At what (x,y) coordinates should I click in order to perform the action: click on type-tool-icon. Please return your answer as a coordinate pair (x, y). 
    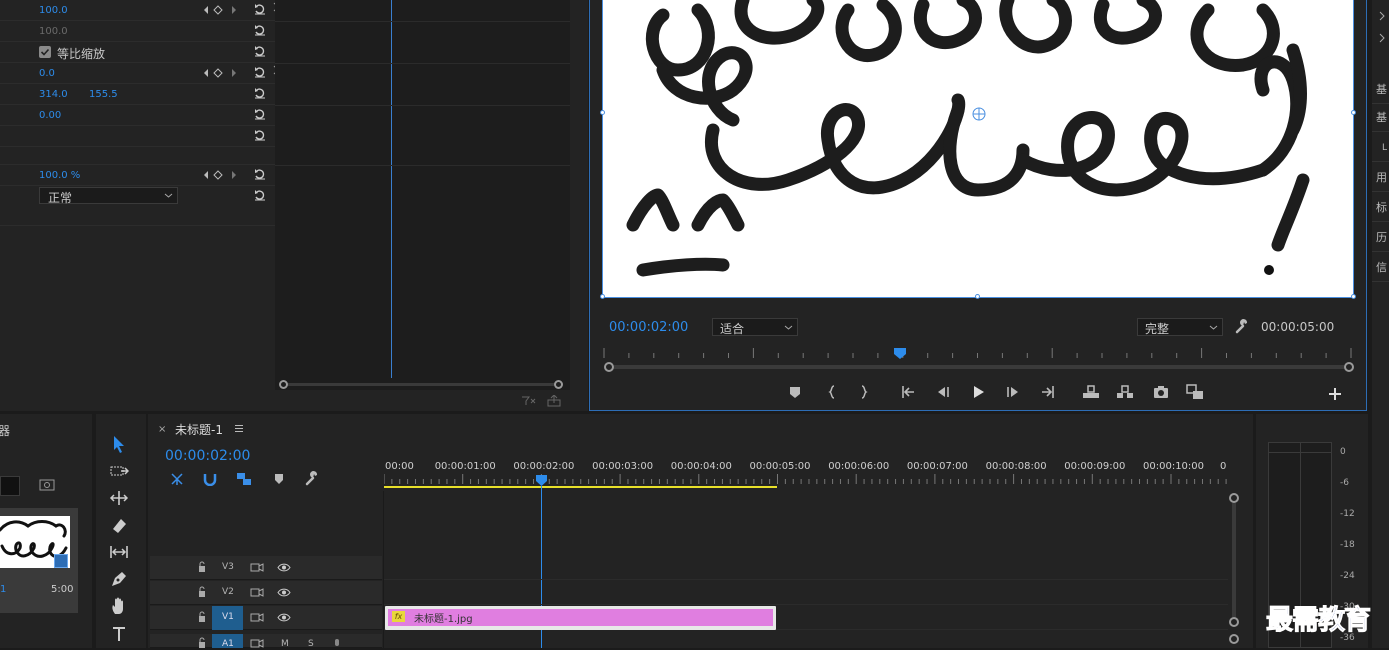
    Looking at the image, I should click on (119, 634).